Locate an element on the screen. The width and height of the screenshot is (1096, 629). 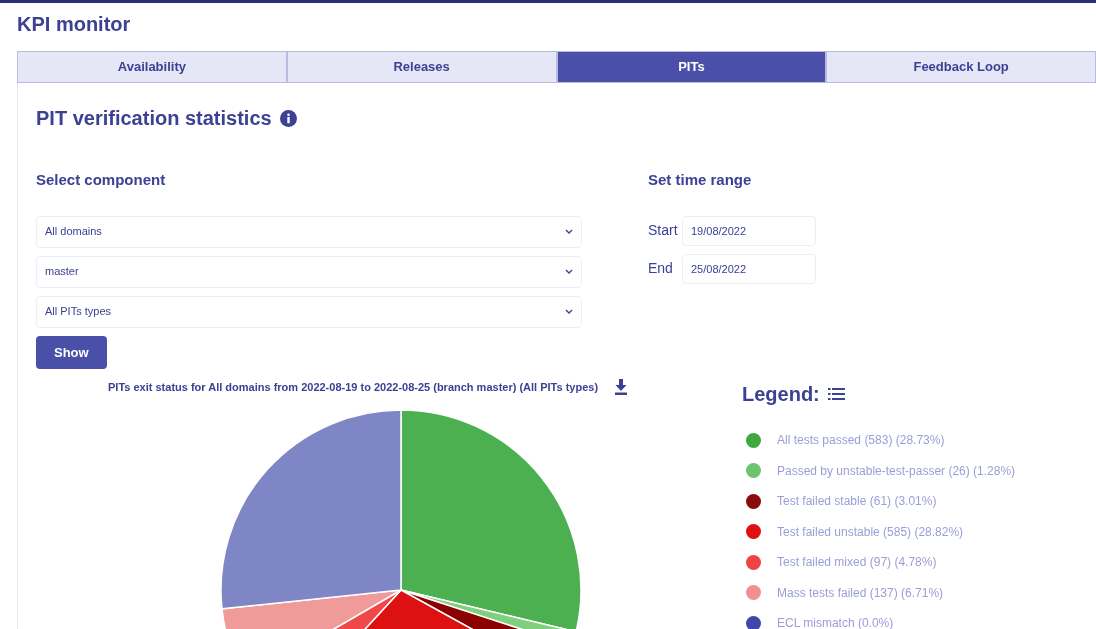
download-icon is located at coordinates (621, 387).